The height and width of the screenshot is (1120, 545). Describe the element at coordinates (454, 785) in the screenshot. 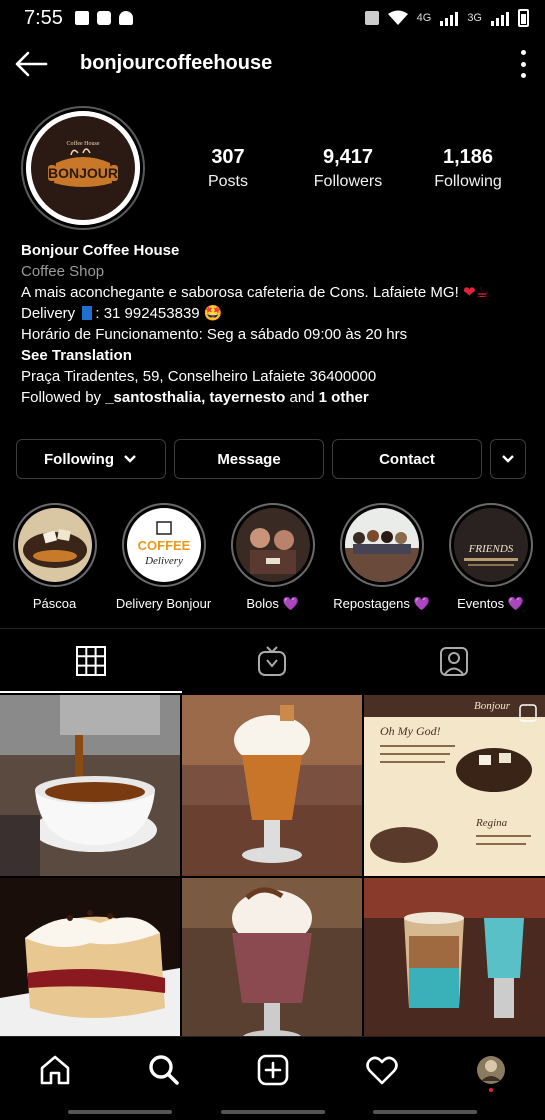

I see `post-thumbnail: Bonjour Oh My God! Regina` at that location.